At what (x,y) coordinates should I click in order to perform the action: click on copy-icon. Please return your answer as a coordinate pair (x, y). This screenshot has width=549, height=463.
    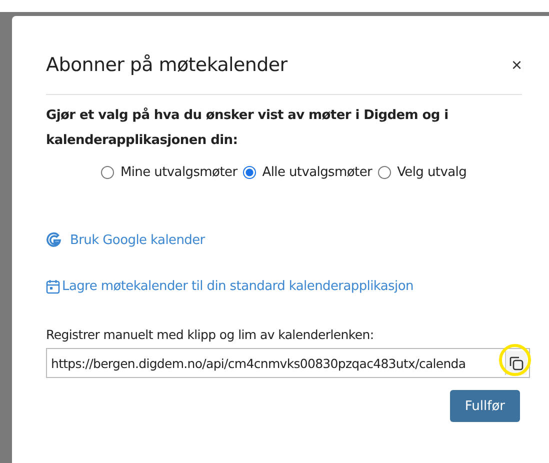
    Looking at the image, I should click on (516, 363).